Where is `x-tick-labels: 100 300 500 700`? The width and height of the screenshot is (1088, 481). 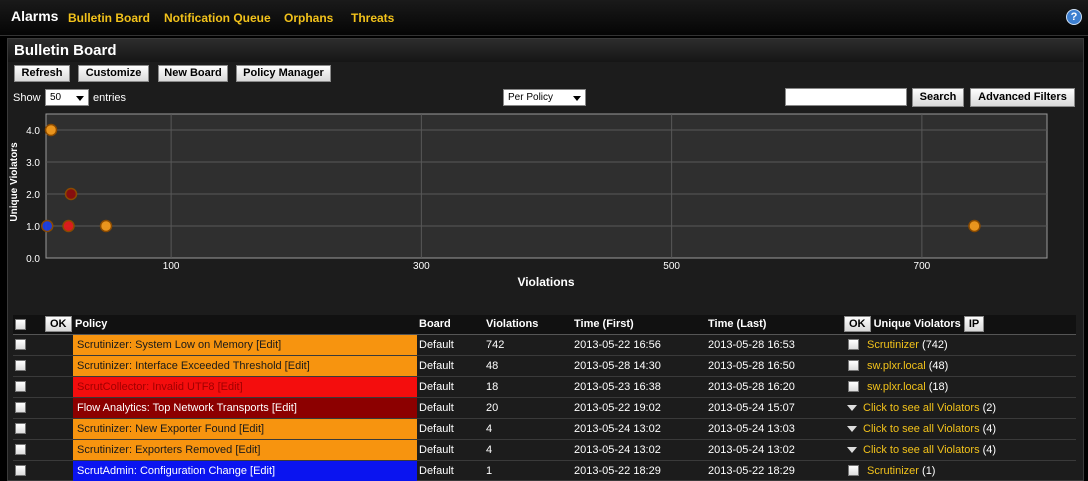 x-tick-labels: 100 300 500 700 is located at coordinates (547, 266).